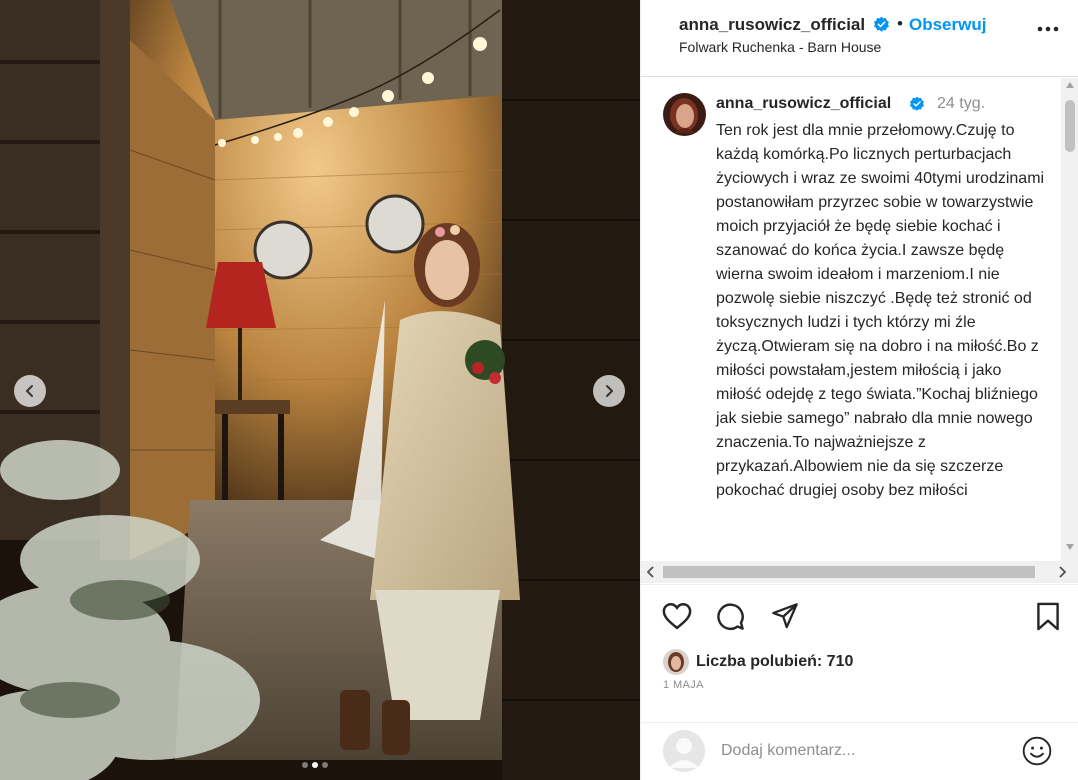 Image resolution: width=1078 pixels, height=780 pixels. Describe the element at coordinates (1048, 616) in the screenshot. I see `bookmark-icon` at that location.